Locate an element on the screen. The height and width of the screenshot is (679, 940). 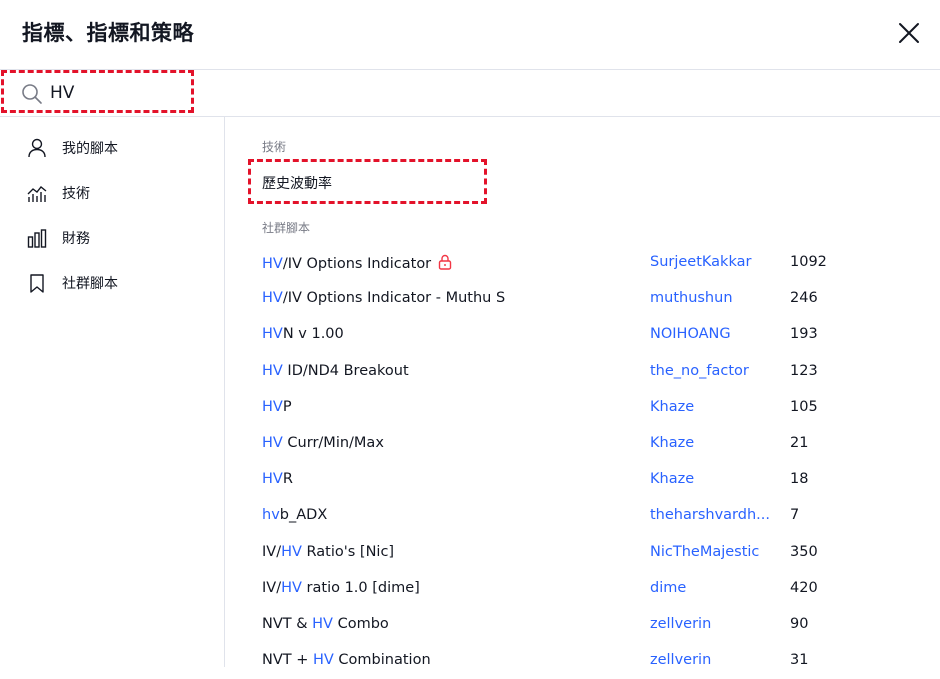
script-likes-count: 90 is located at coordinates (799, 624).